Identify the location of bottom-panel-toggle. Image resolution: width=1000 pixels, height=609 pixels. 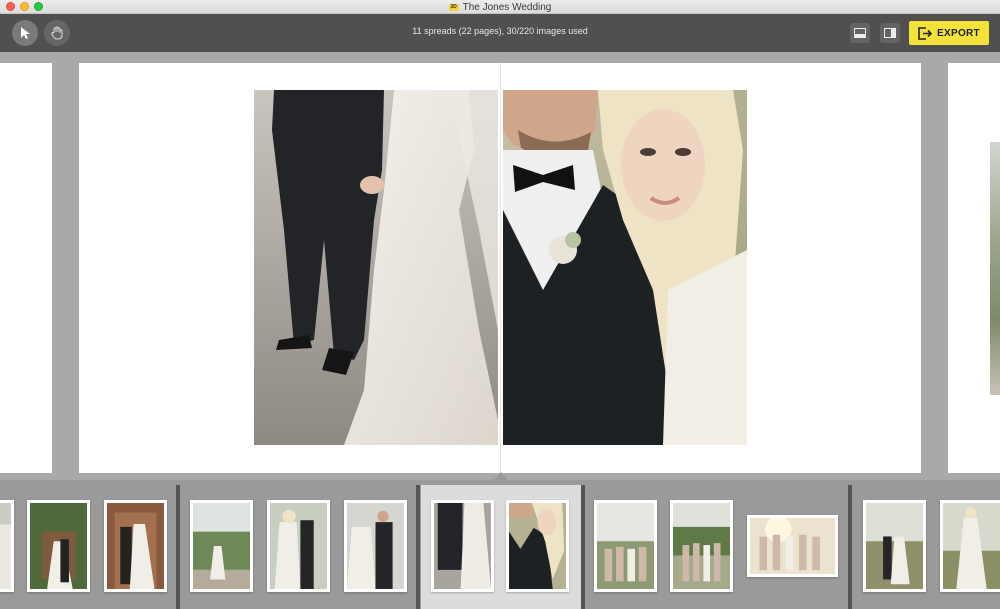
(860, 33).